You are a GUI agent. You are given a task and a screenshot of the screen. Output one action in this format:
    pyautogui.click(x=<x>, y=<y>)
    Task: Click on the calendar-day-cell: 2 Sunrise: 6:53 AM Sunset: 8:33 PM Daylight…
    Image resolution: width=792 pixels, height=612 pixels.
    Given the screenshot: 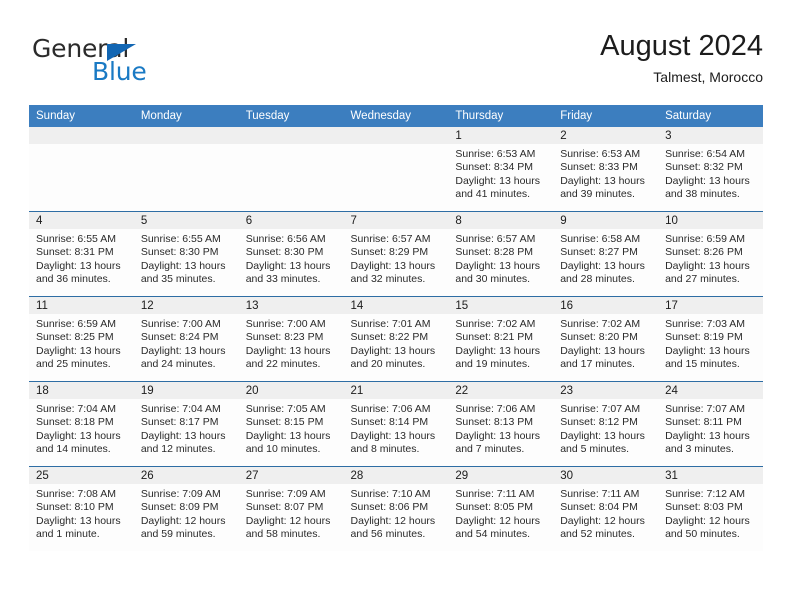 What is the action you would take?
    pyautogui.click(x=606, y=169)
    